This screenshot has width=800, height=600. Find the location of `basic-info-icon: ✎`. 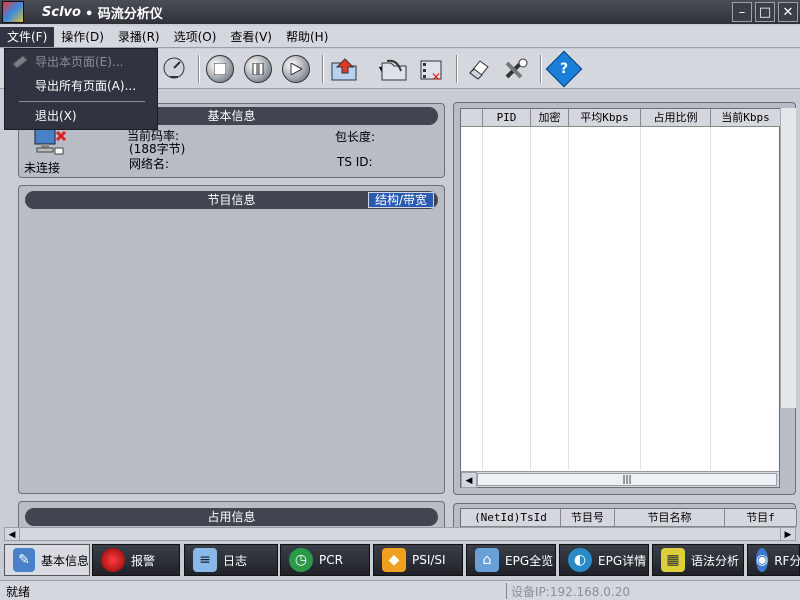

basic-info-icon: ✎ is located at coordinates (24, 560).